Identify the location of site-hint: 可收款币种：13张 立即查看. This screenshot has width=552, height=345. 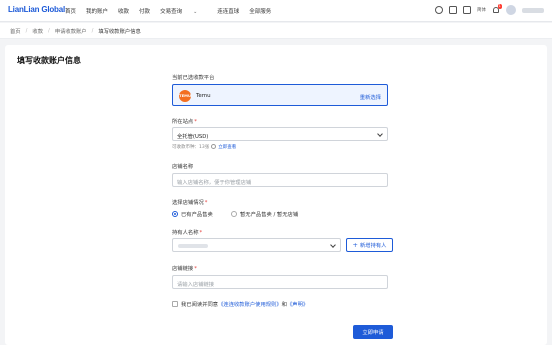
(204, 147).